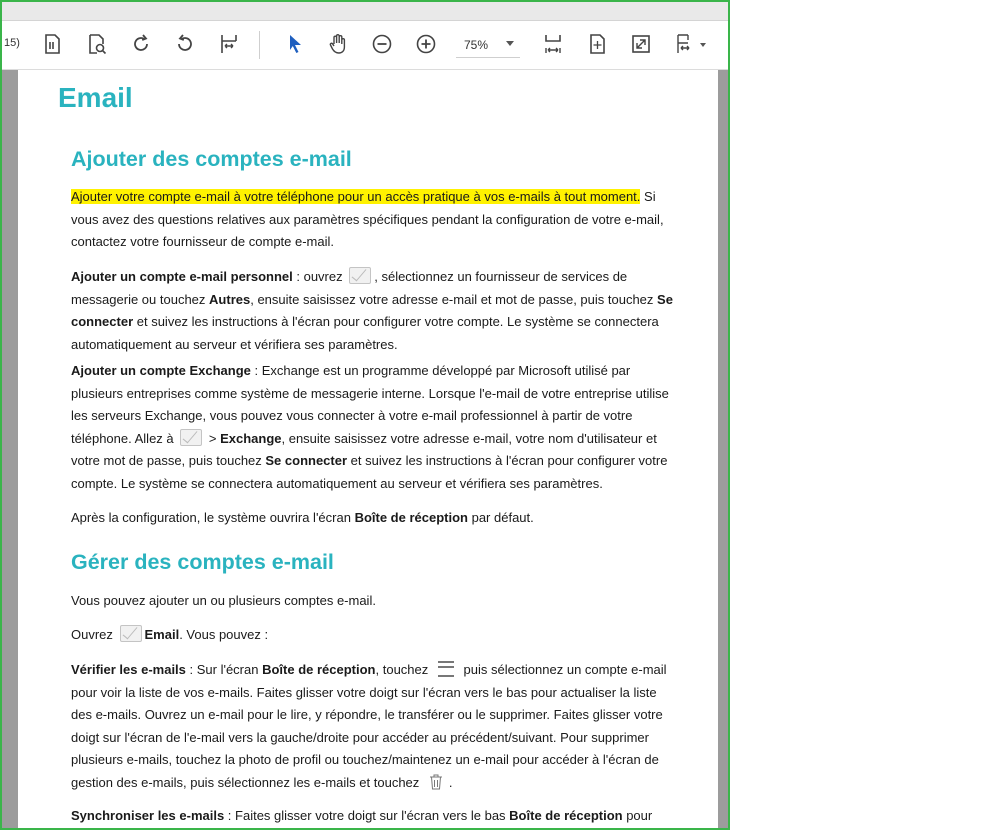 Image resolution: width=999 pixels, height=830 pixels. Describe the element at coordinates (12, 43) in the screenshot. I see `page-count-label: 15)` at that location.